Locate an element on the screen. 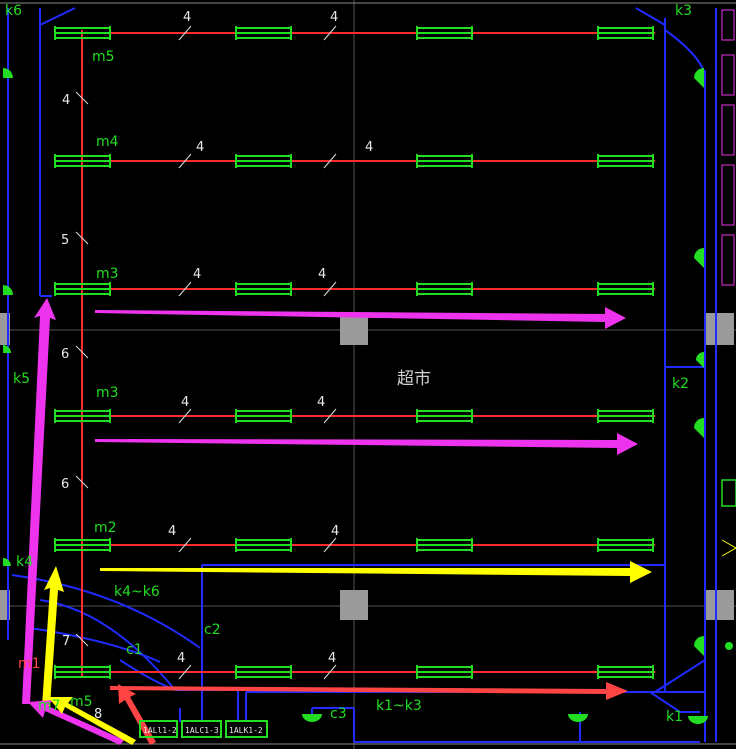 The image size is (736, 749). circuit-label-k1-k3: k1~k3 is located at coordinates (399, 706).